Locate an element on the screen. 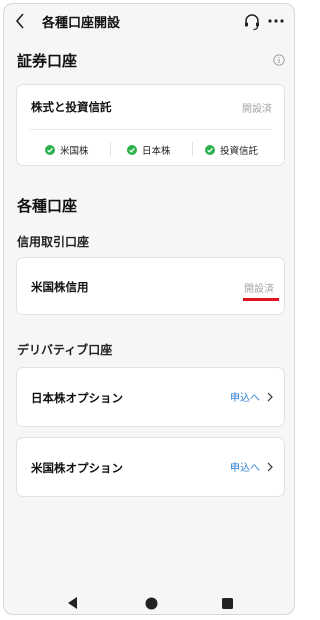 This screenshot has height=620, width=320. us-option-apply-link: 申込へ is located at coordinates (252, 466).